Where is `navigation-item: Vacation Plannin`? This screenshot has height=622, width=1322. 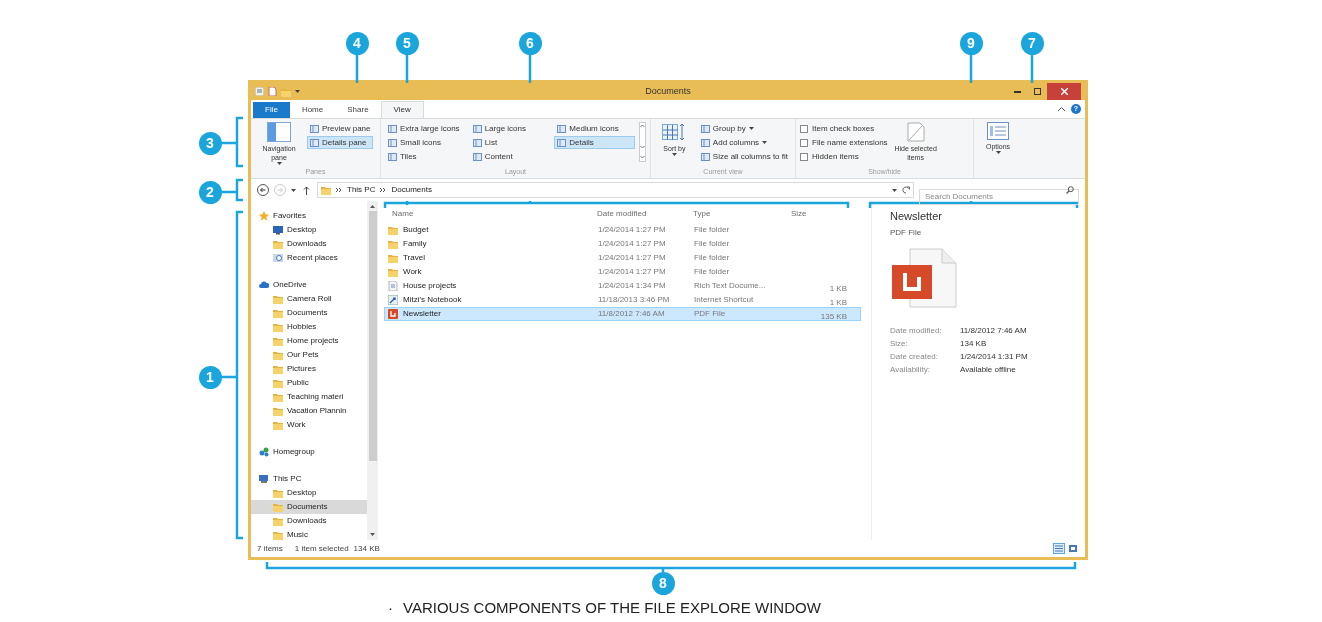
navigation-item: Vacation Plannin is located at coordinates (309, 411).